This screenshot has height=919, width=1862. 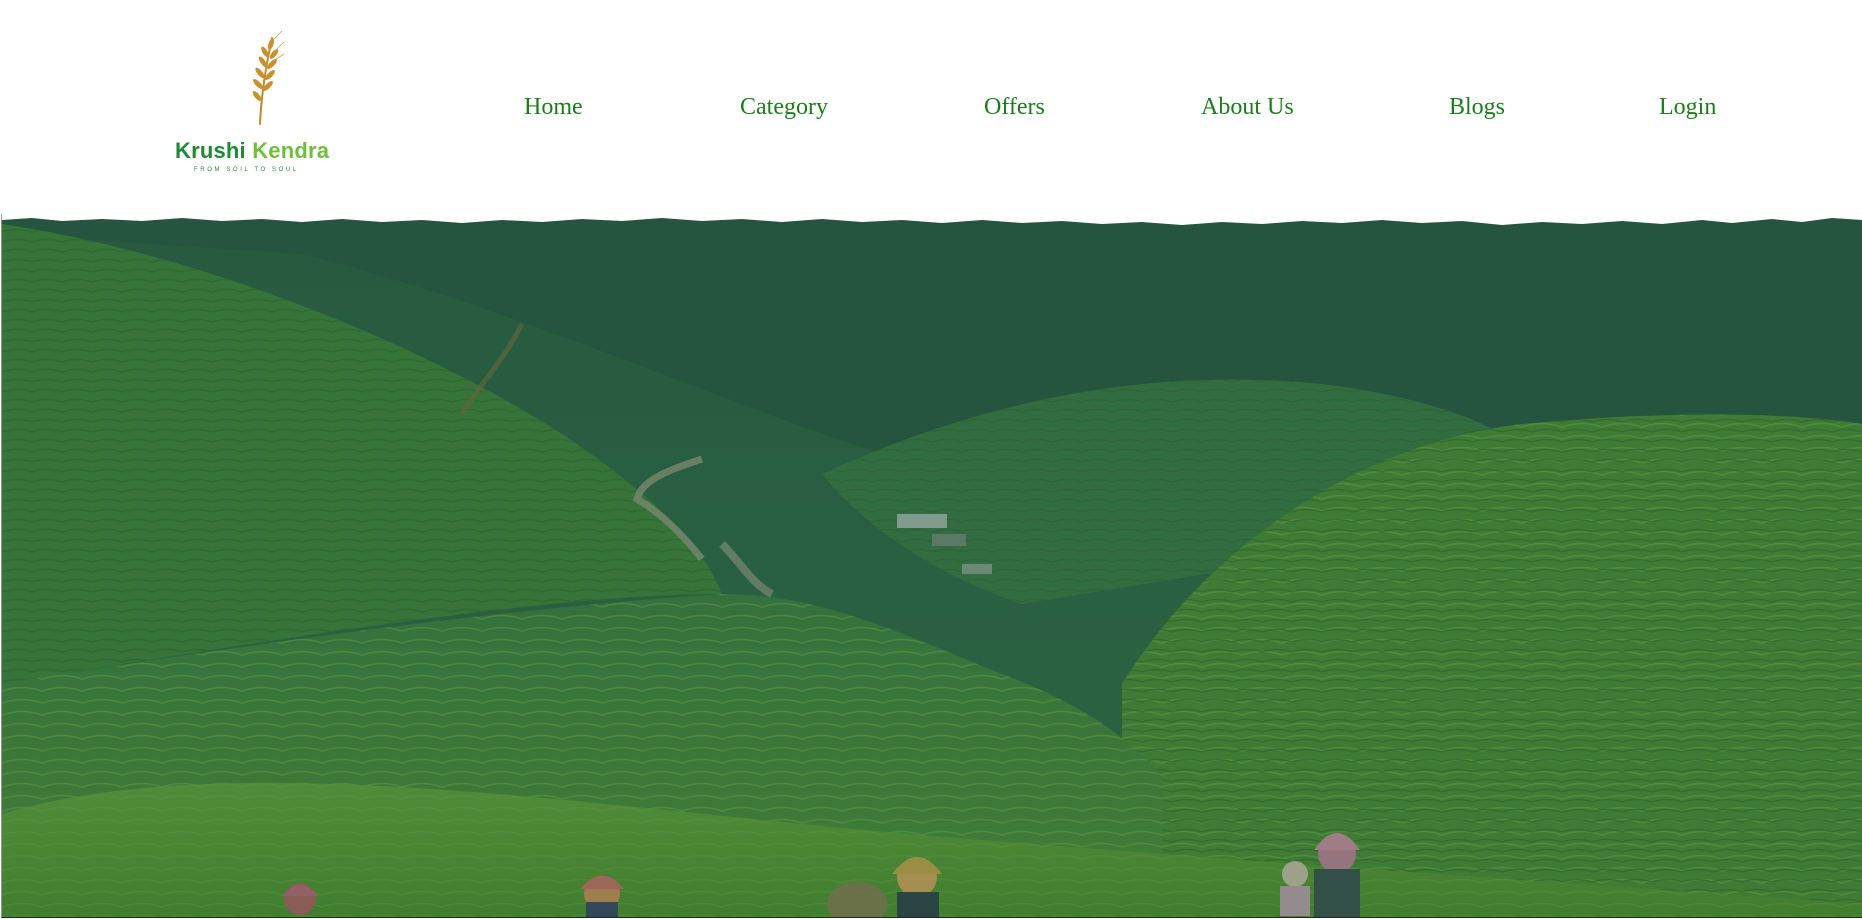 I want to click on brand-name: Krushi Kendra, so click(x=252, y=151).